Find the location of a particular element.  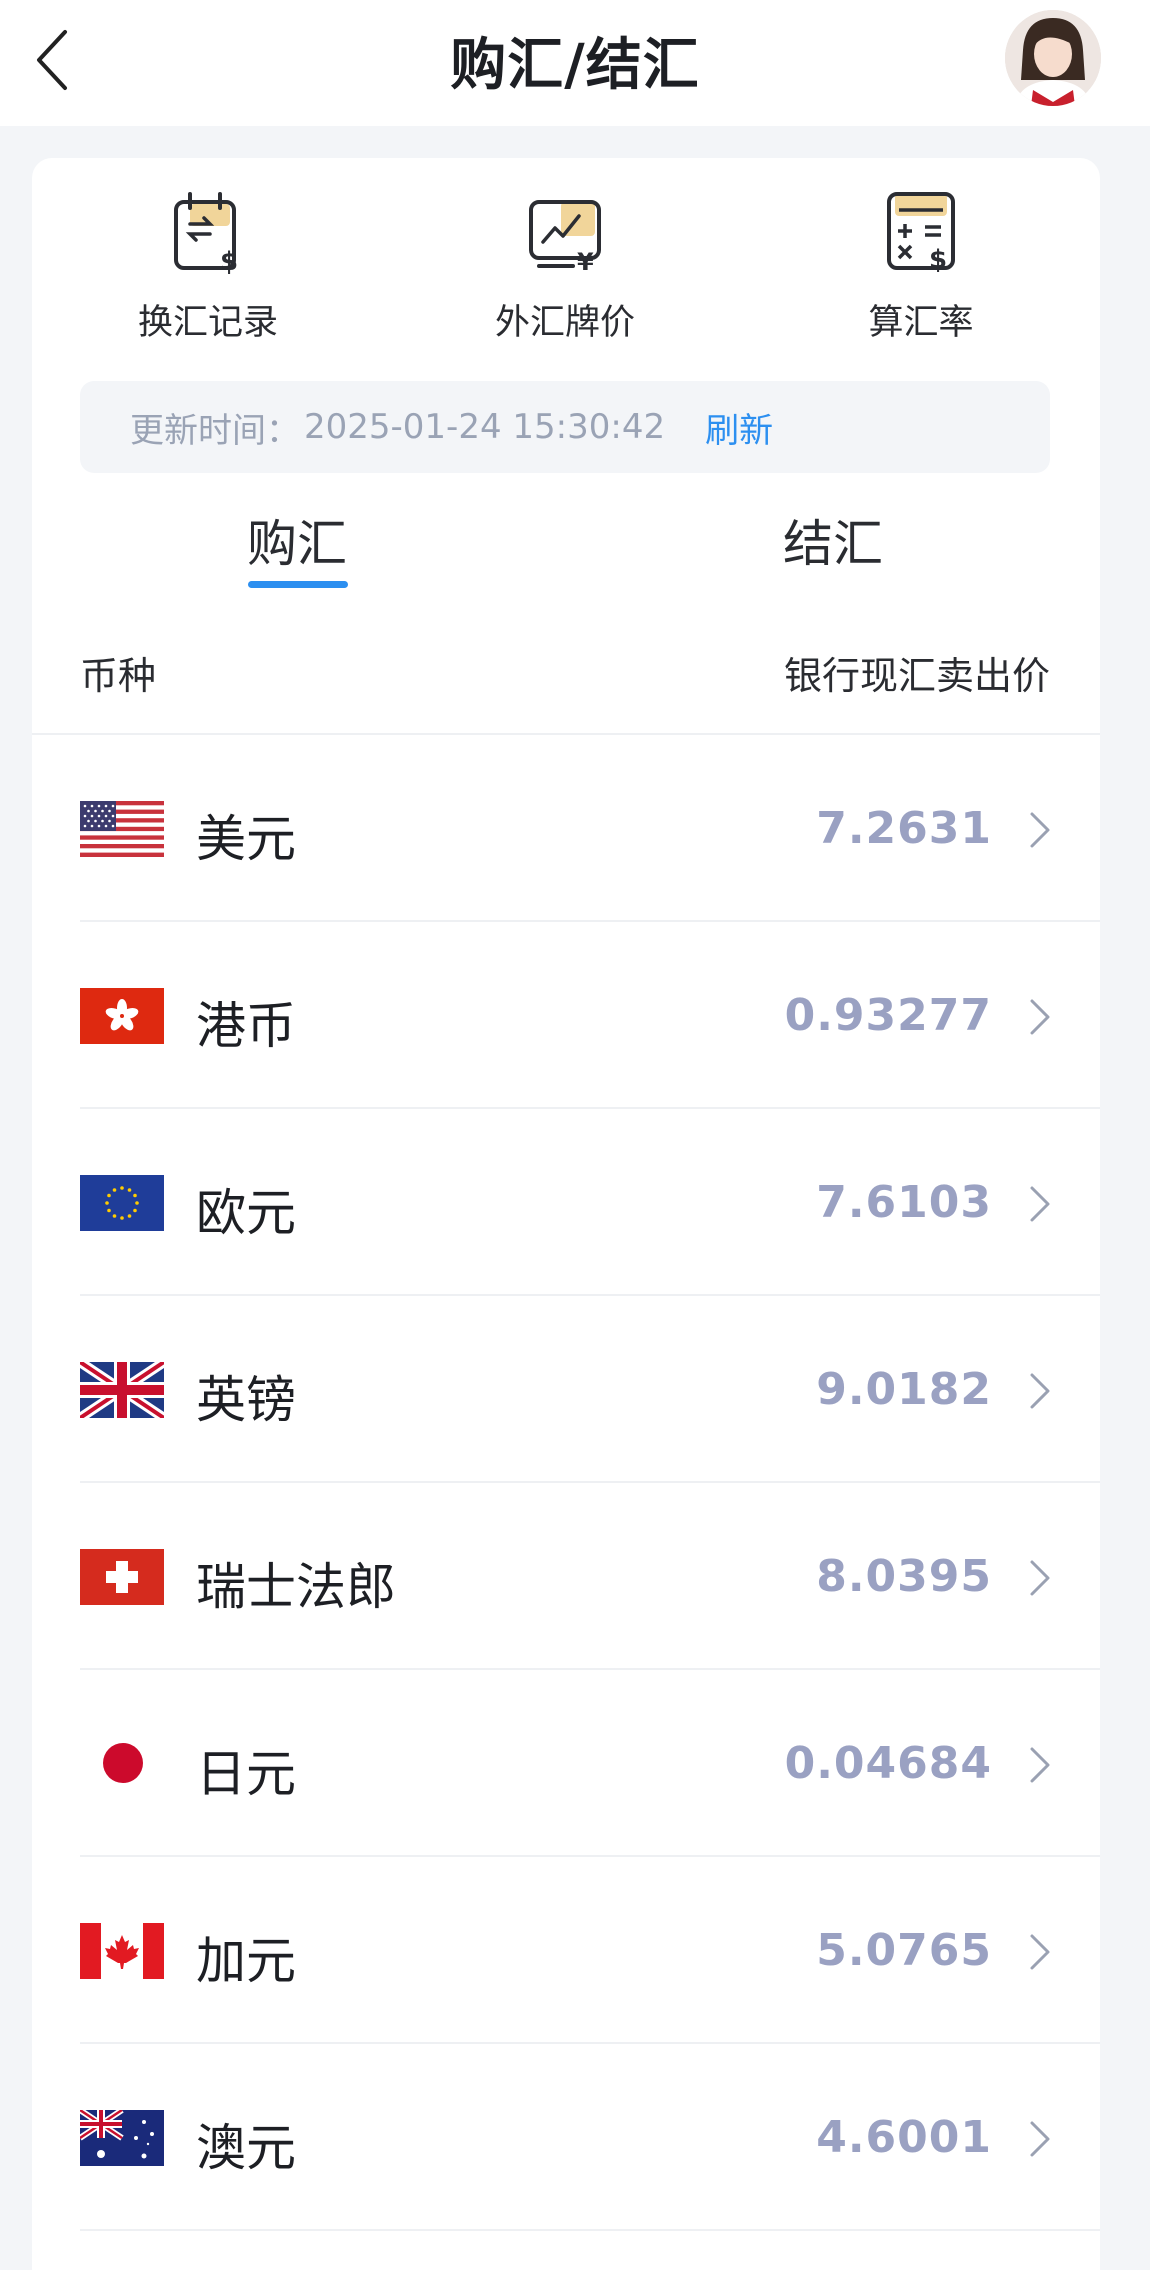

exchange-record-label: 换汇记录 is located at coordinates (207, 323).